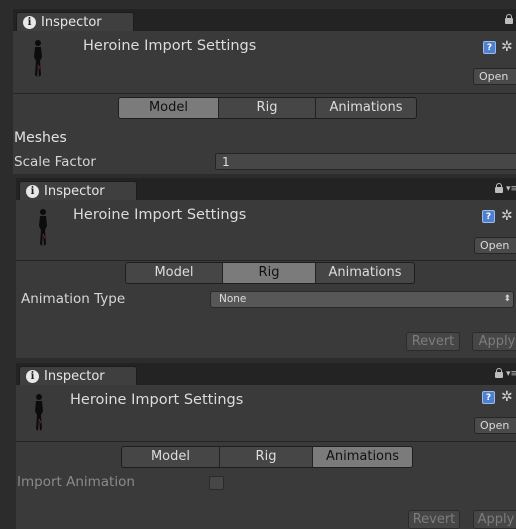 The image size is (516, 529). I want to click on tab-bar: i Inspector, so click(264, 20).